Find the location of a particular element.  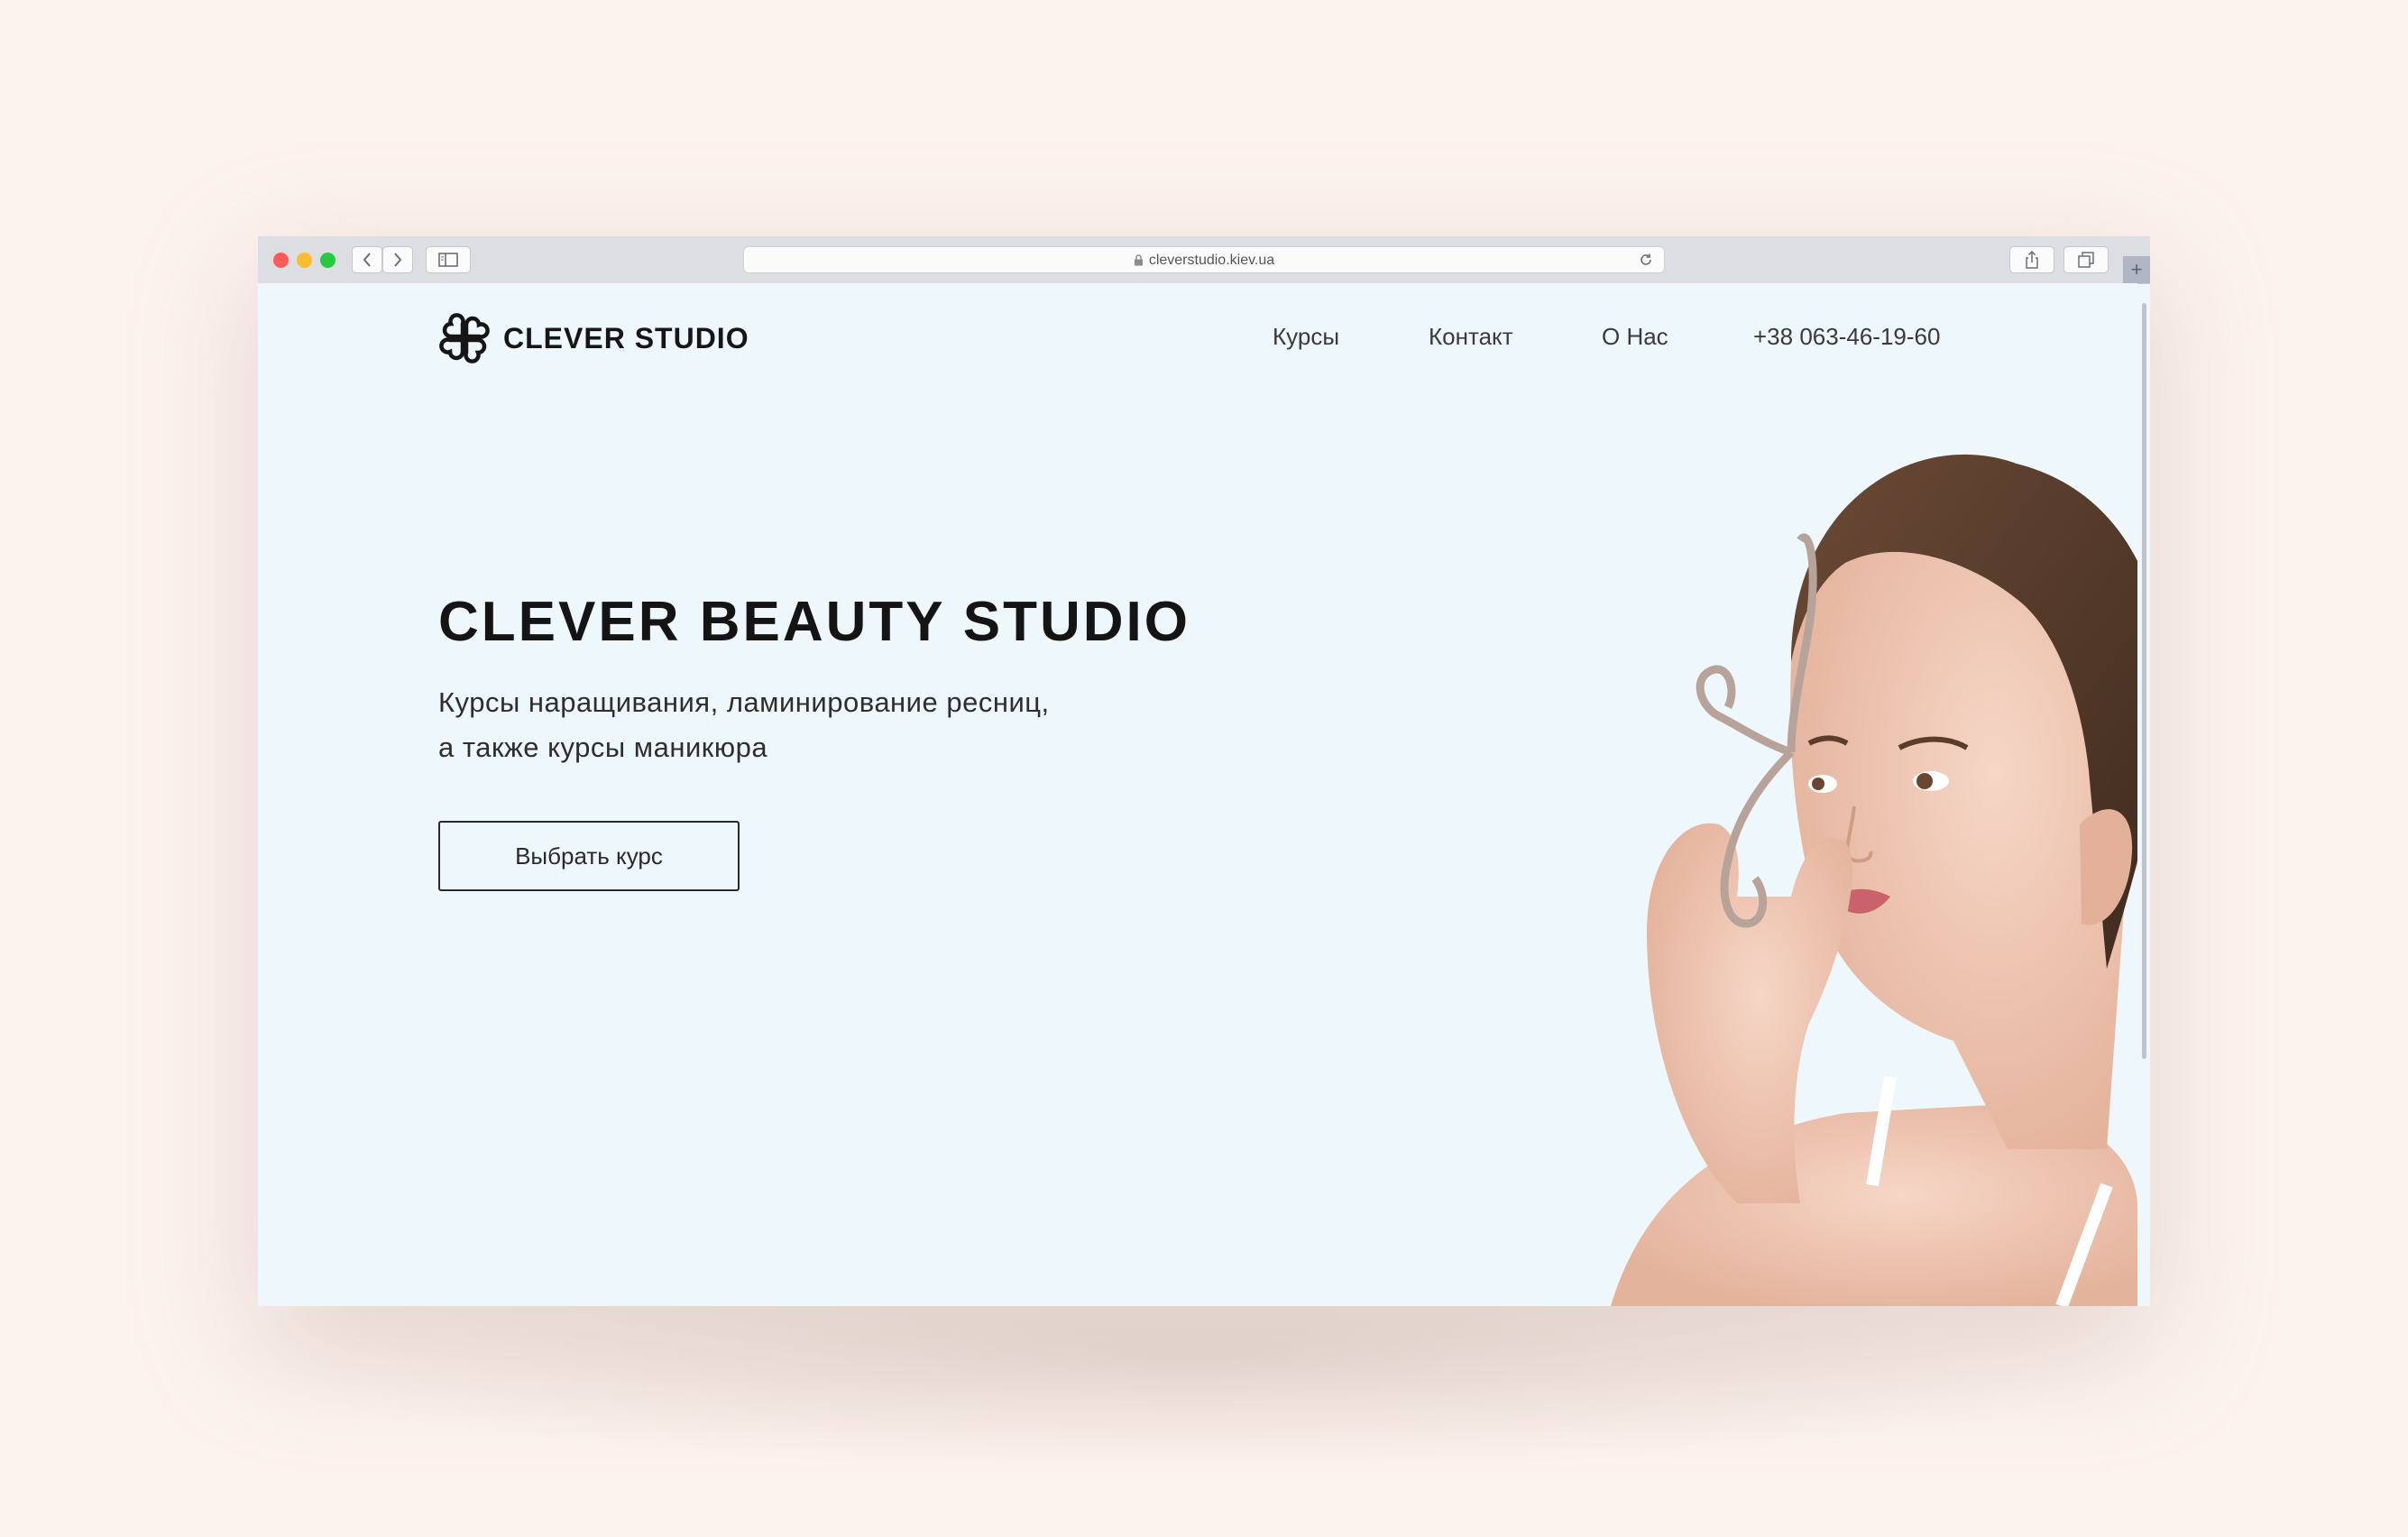

browser-toolbar: cleverstudio.kiev.ua + is located at coordinates (1204, 260).